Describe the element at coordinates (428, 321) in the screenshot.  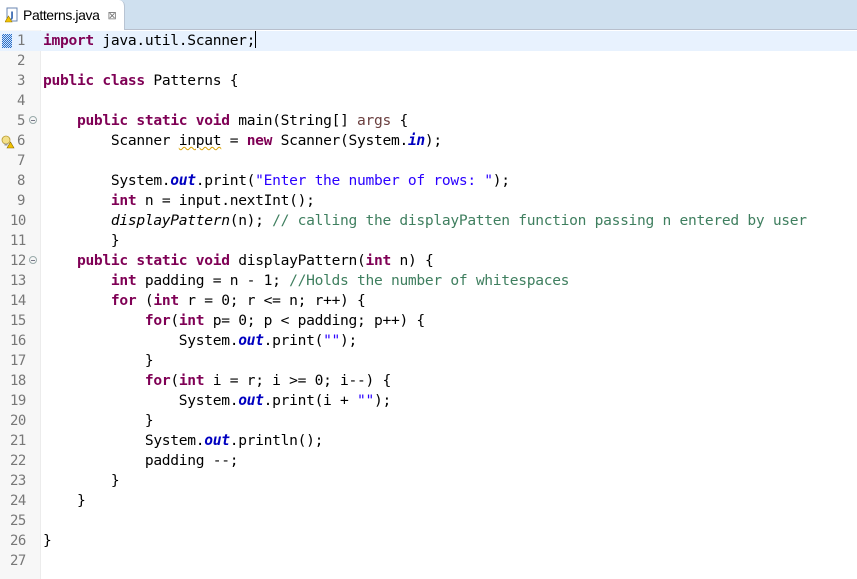
I see `code-line: 15 for(int p= 0; p < padding; p++) {` at that location.